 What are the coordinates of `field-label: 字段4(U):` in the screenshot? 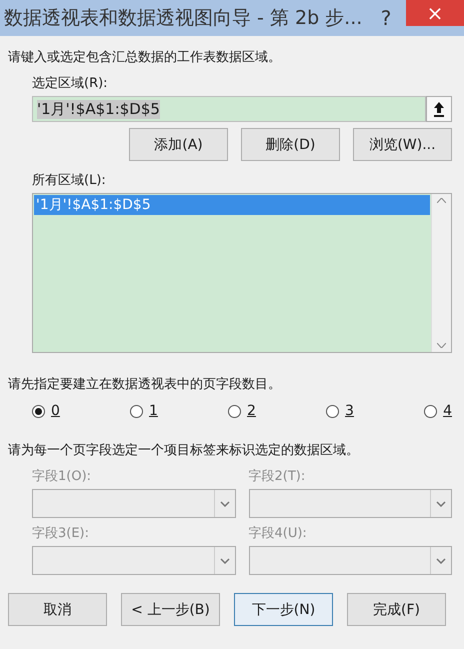 It's located at (278, 533).